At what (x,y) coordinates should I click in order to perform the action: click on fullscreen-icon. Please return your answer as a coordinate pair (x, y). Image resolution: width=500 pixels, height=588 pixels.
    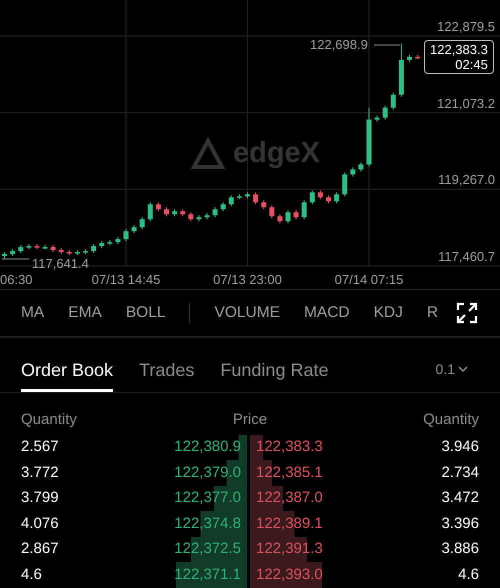
    Looking at the image, I should click on (467, 313).